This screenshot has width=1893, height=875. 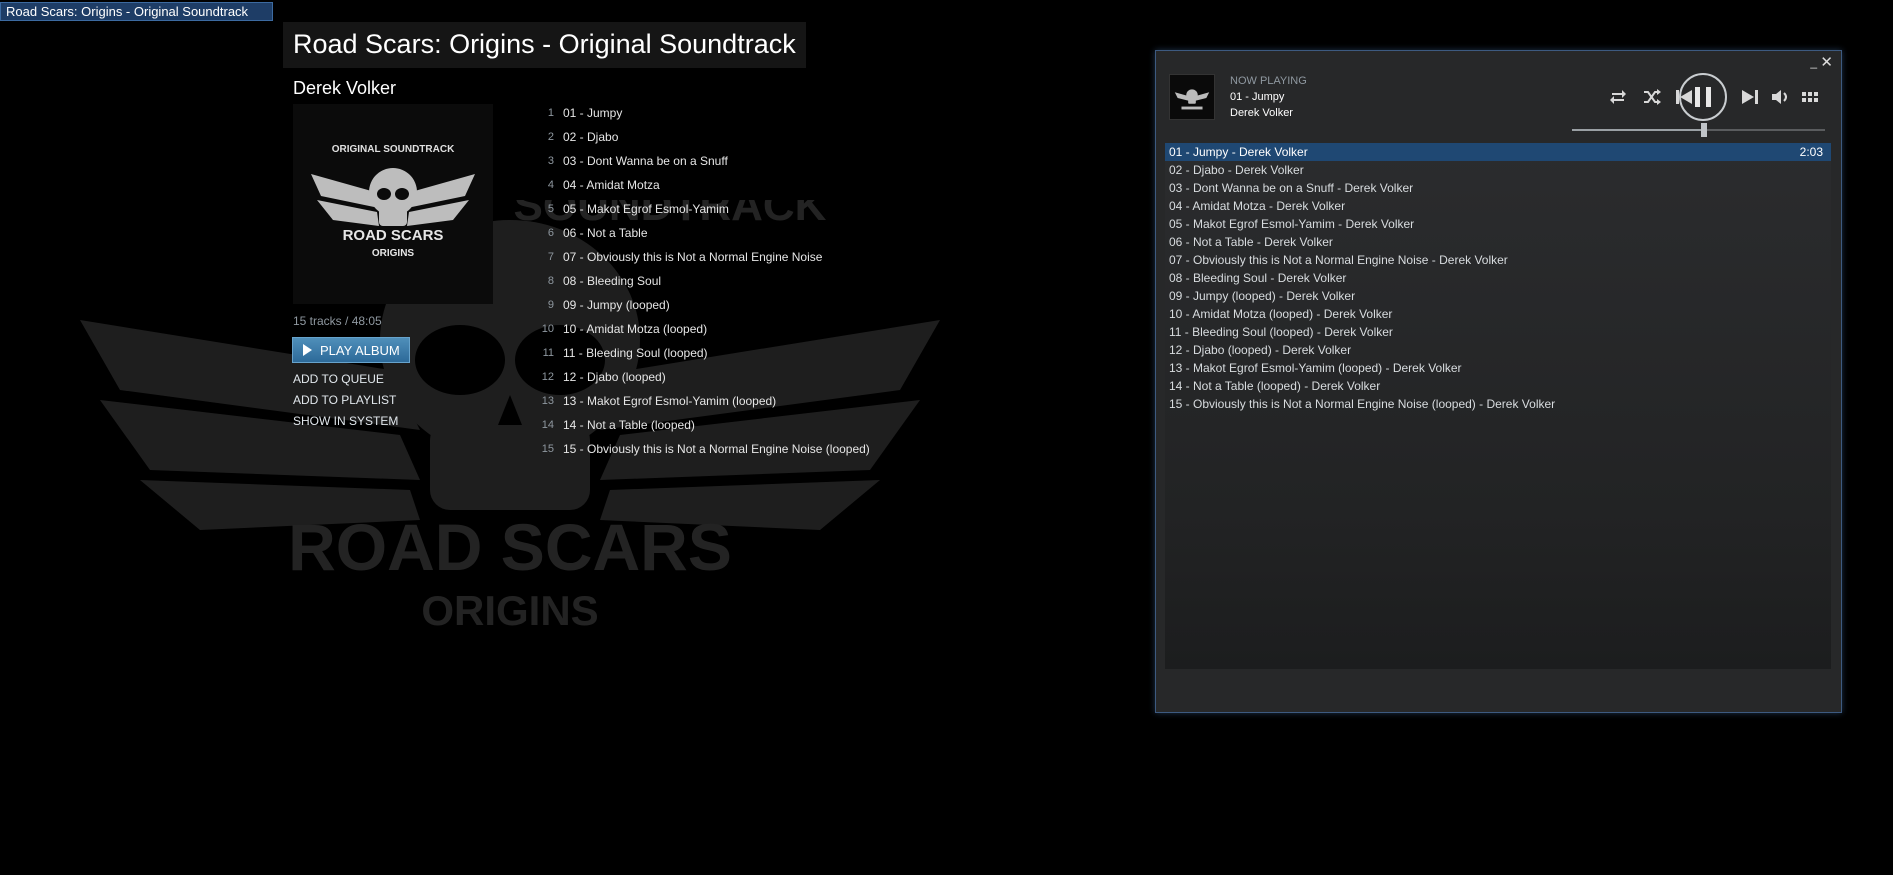 I want to click on track-number: 14, so click(x=547, y=425).